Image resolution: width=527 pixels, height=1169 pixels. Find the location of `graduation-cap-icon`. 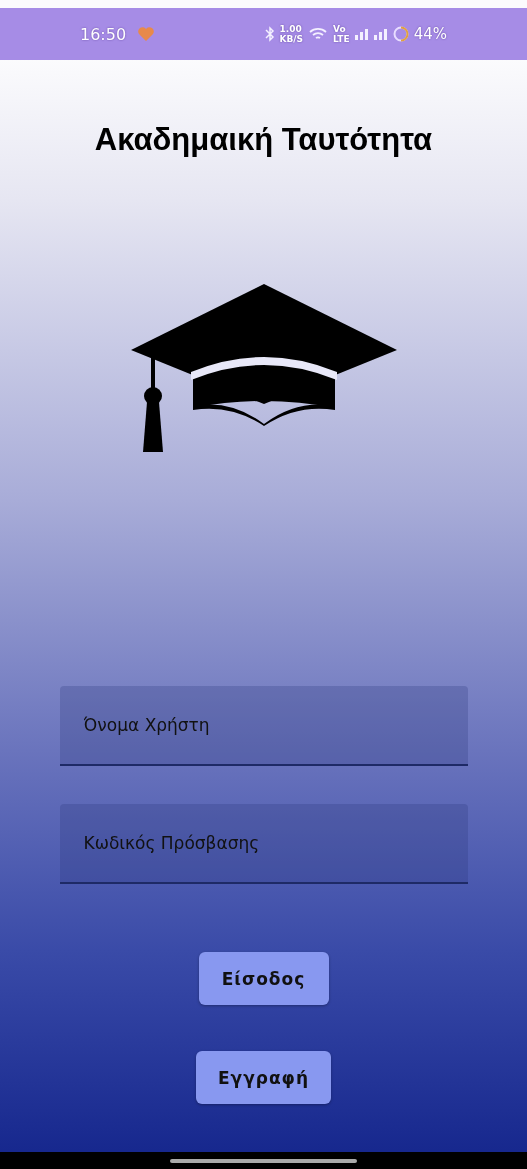

graduation-cap-icon is located at coordinates (263, 369).